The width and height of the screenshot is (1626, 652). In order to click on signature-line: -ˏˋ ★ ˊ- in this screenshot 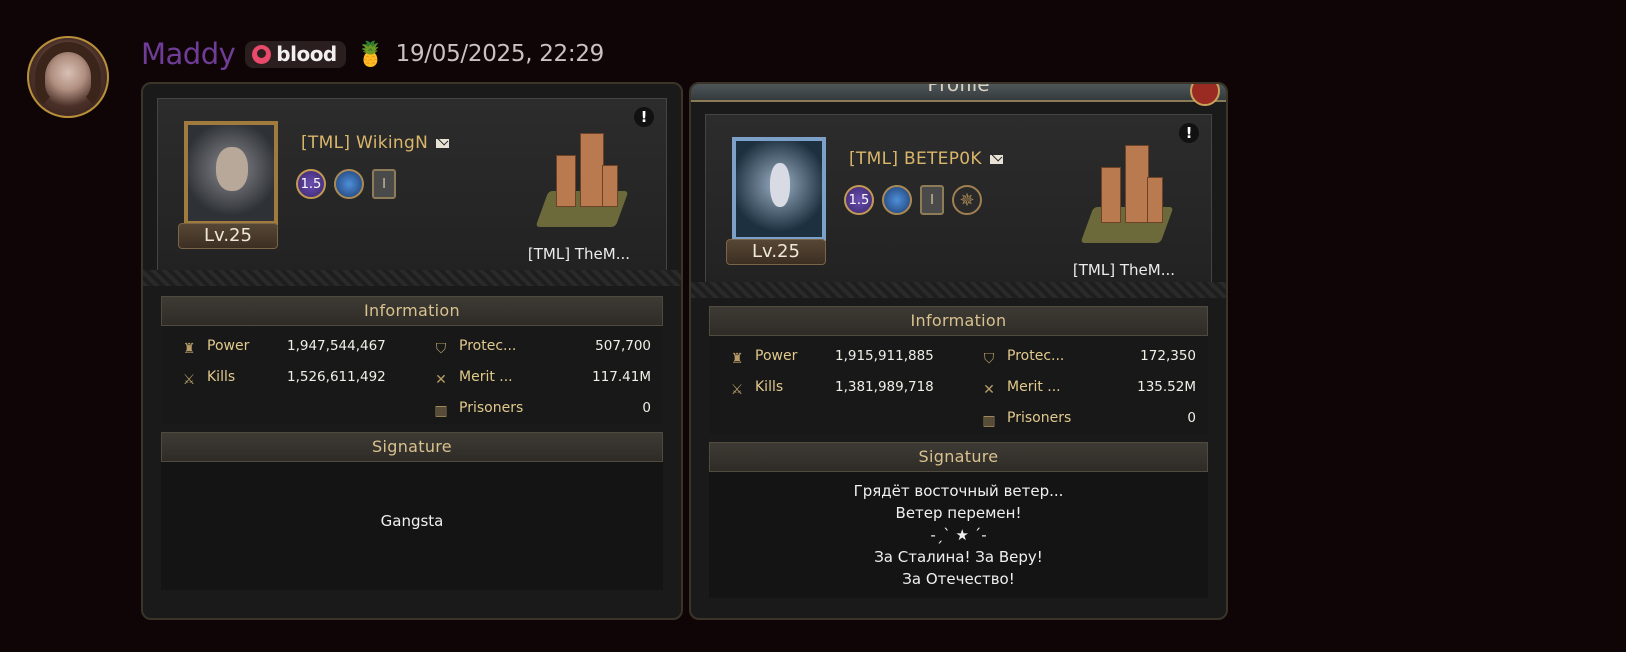, I will do `click(958, 535)`.